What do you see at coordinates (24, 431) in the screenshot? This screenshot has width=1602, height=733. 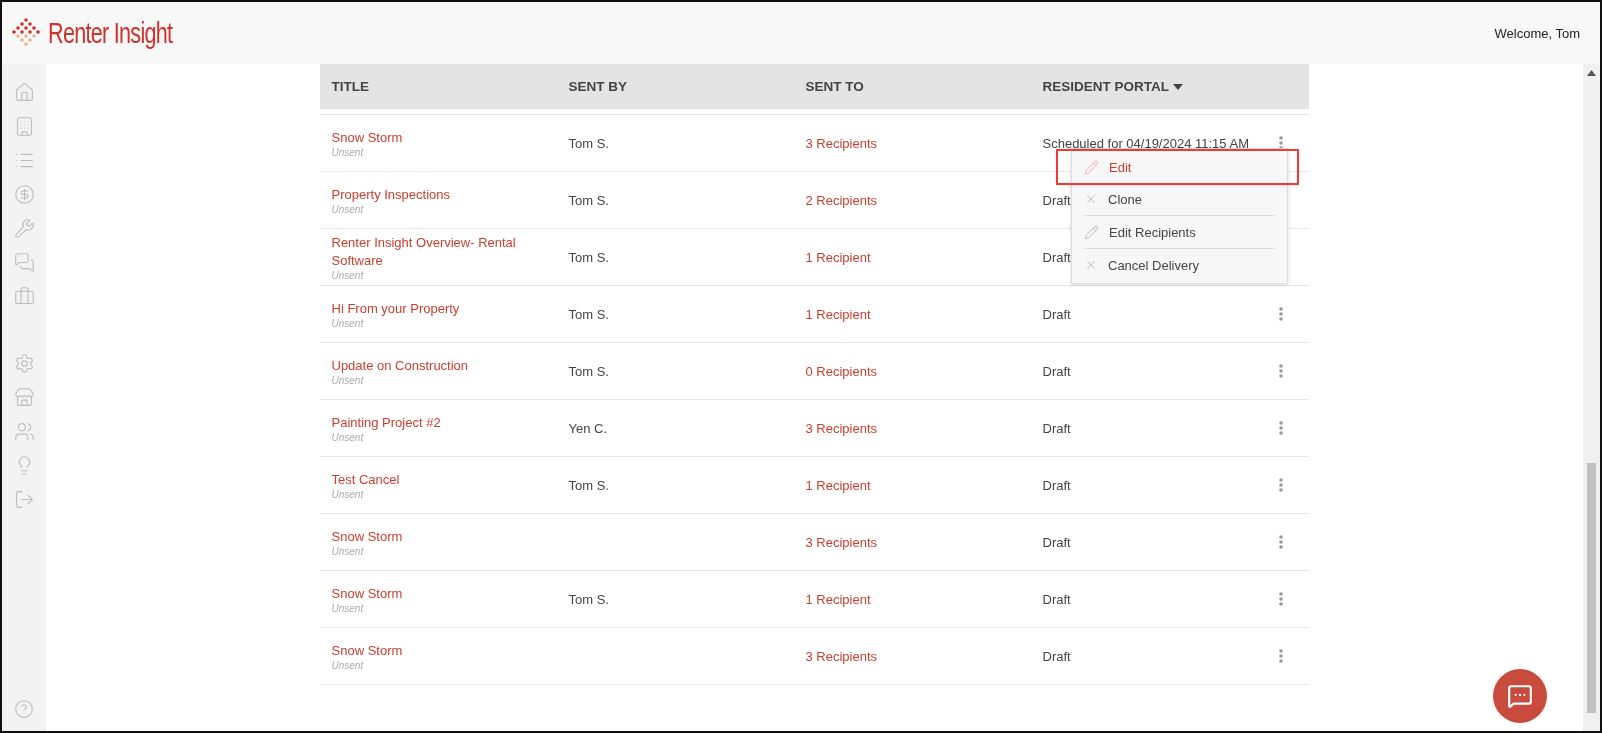 I see `users-icon` at bounding box center [24, 431].